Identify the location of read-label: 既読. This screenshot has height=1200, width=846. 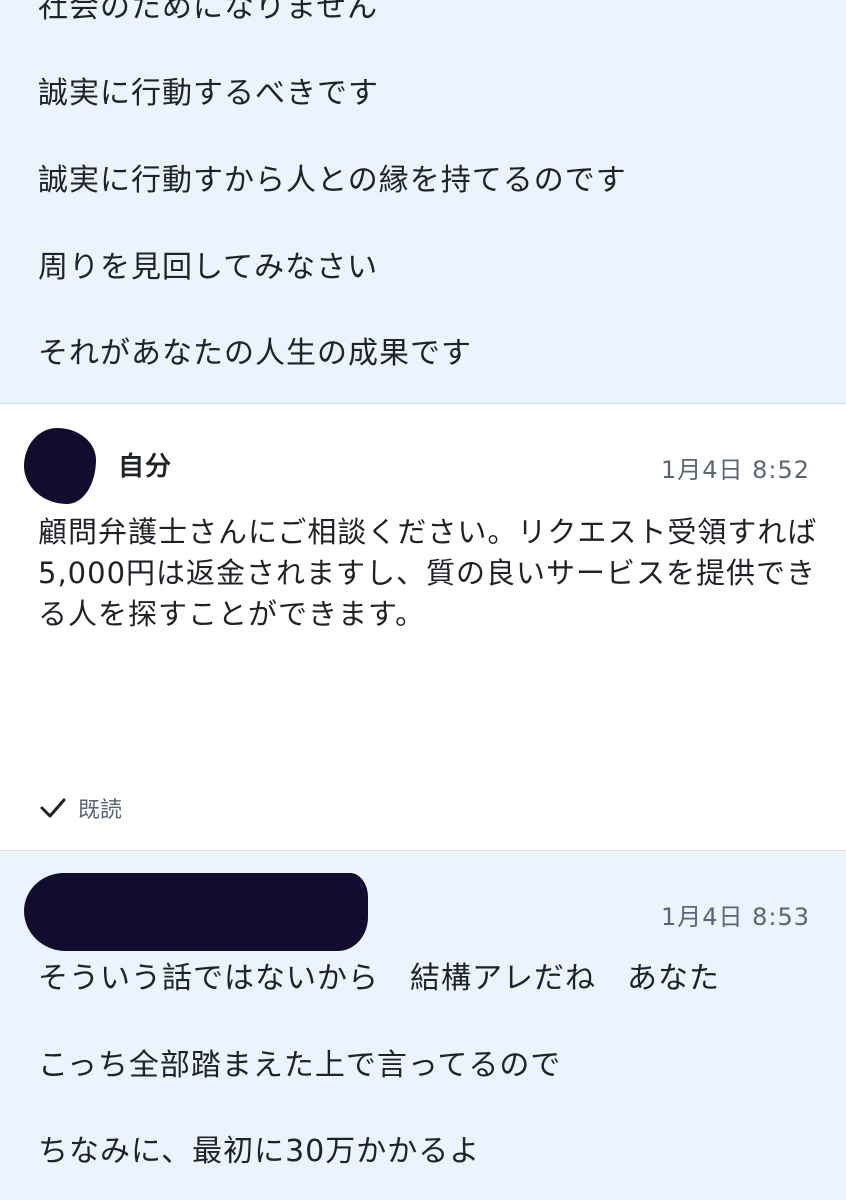
(100, 810).